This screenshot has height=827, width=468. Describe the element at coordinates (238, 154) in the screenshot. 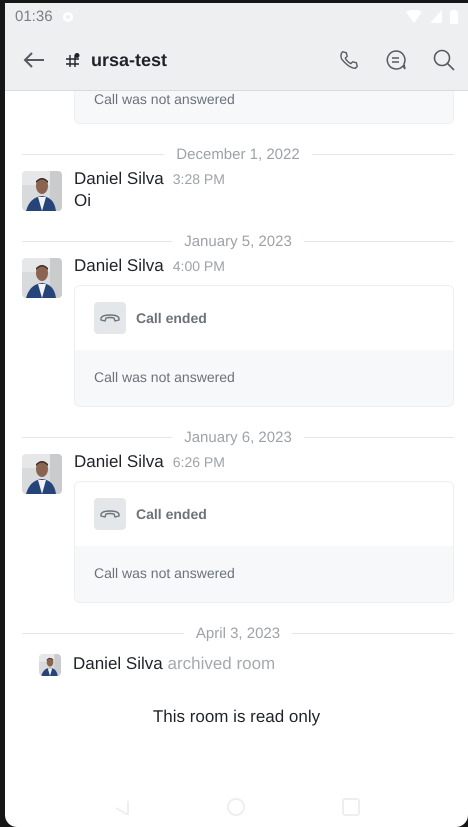

I see `date-divider: December 1, 2022` at that location.